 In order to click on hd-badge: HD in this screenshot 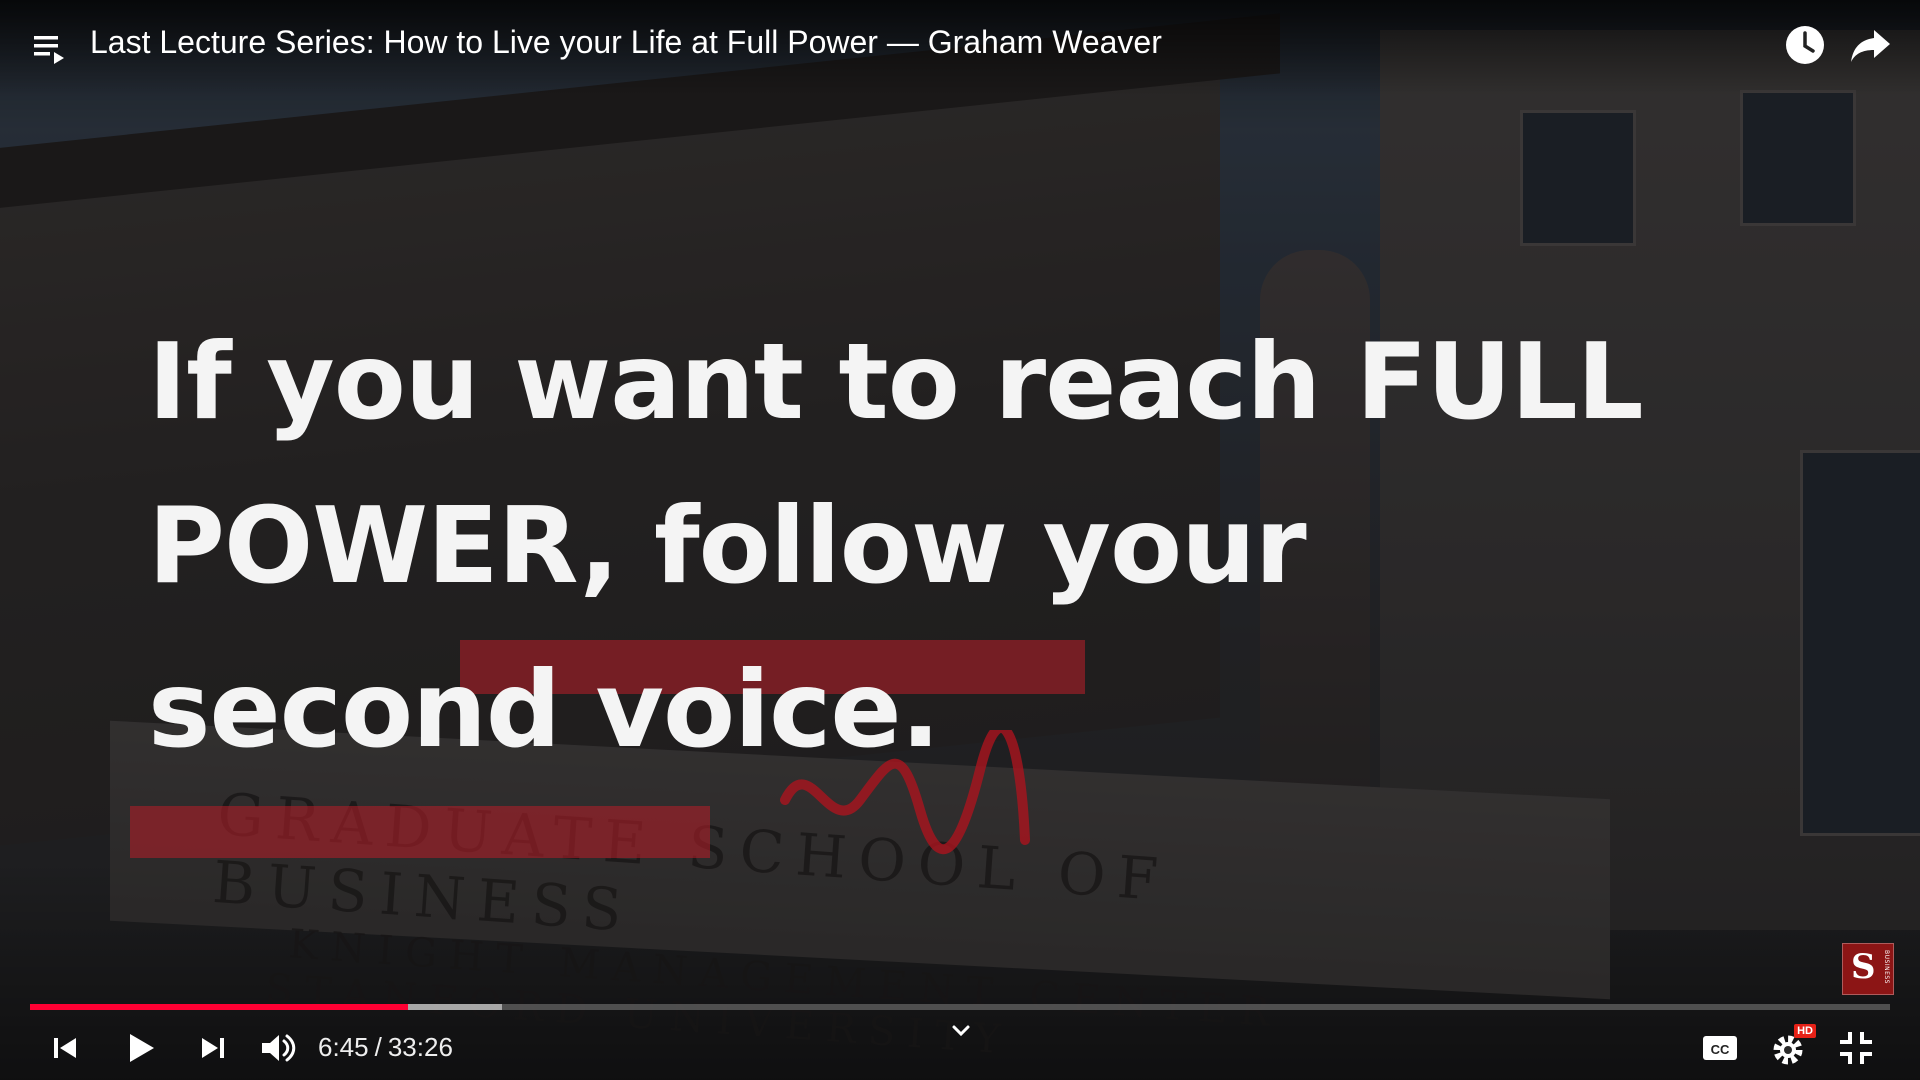, I will do `click(1805, 1031)`.